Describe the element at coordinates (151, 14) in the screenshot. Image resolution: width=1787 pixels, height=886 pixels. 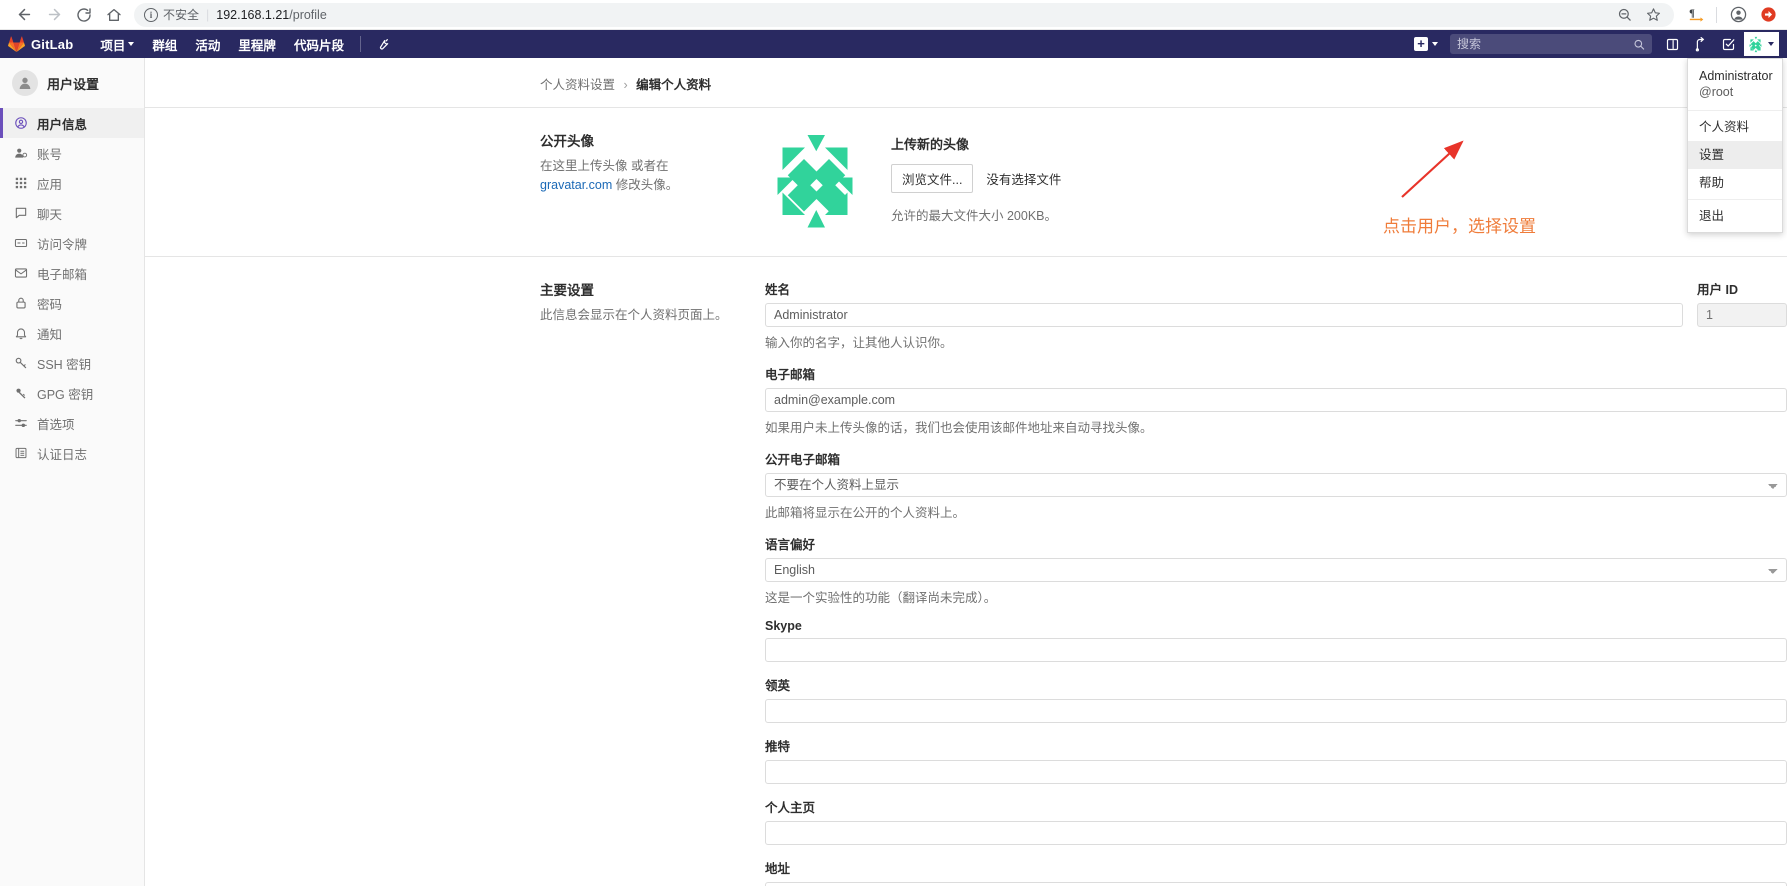
I see `site-info-icon: i` at that location.